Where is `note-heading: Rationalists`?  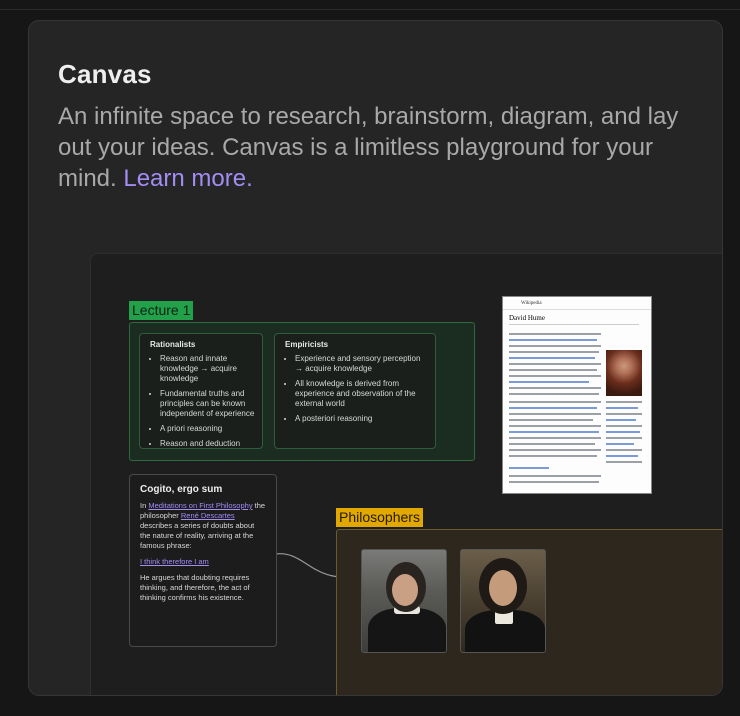 note-heading: Rationalists is located at coordinates (173, 344).